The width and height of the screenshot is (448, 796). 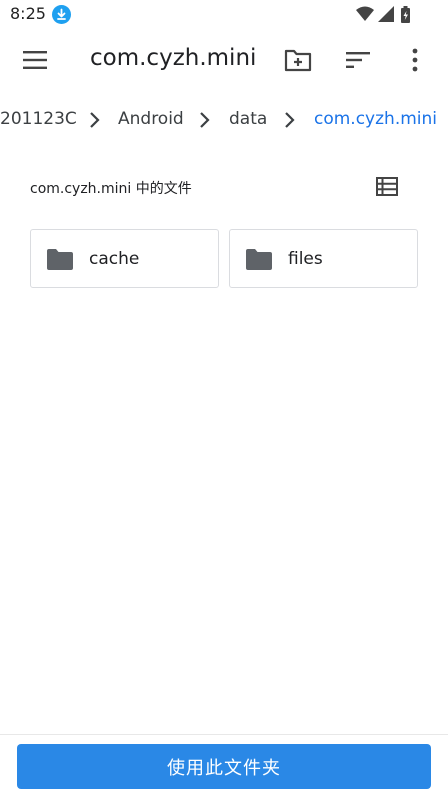 I want to click on sort-icon, so click(x=358, y=60).